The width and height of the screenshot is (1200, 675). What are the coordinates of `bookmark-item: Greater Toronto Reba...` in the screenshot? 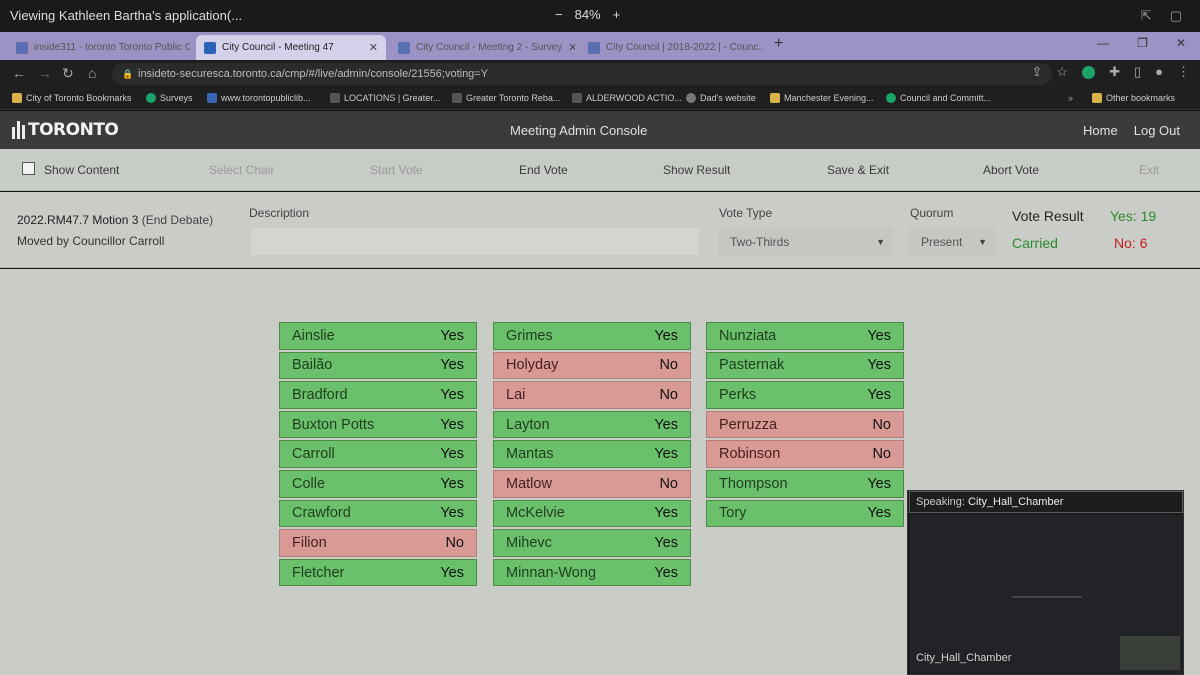 It's located at (506, 98).